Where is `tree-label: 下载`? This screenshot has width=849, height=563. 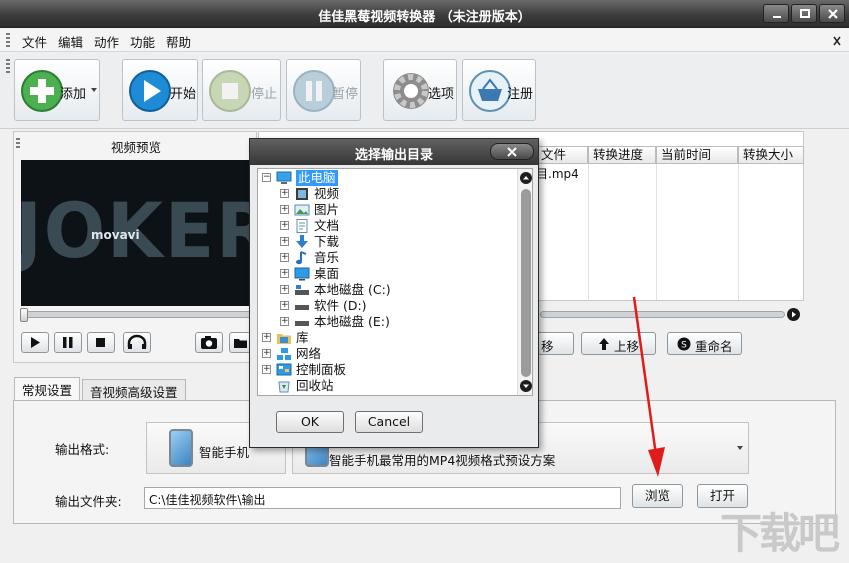
tree-label: 下载 is located at coordinates (327, 241).